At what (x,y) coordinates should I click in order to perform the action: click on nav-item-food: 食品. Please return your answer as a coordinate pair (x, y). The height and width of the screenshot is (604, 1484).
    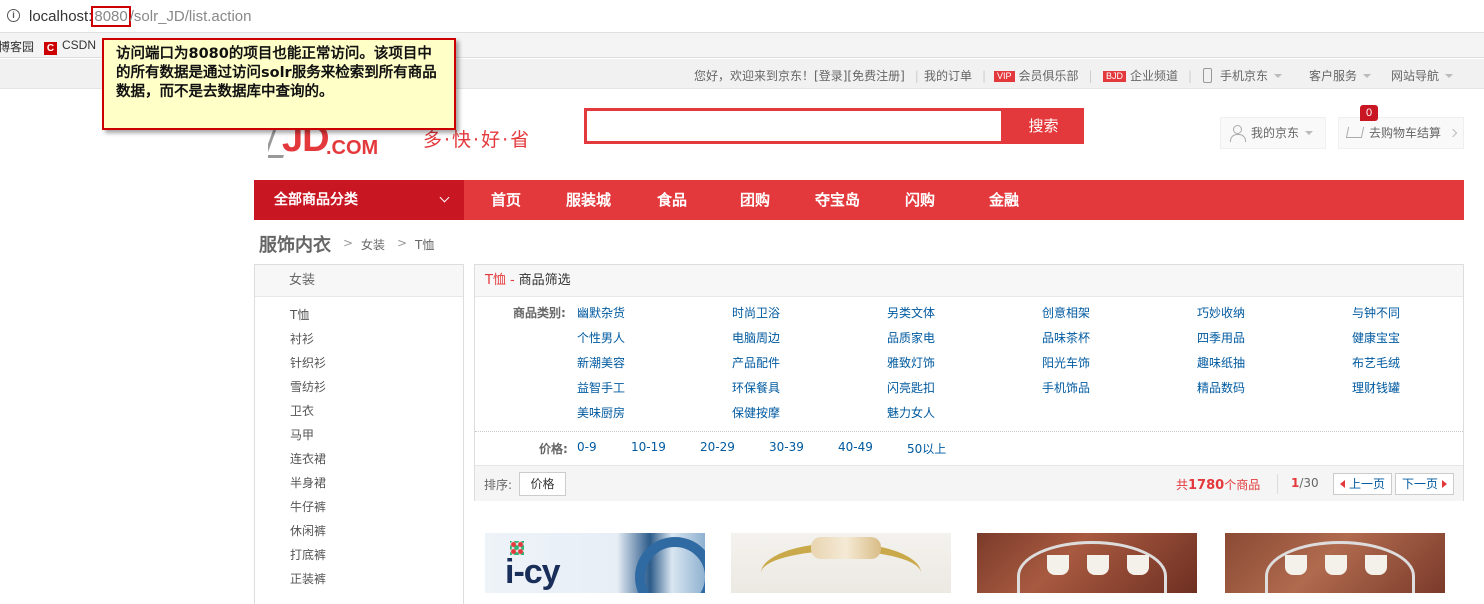
    Looking at the image, I should click on (672, 200).